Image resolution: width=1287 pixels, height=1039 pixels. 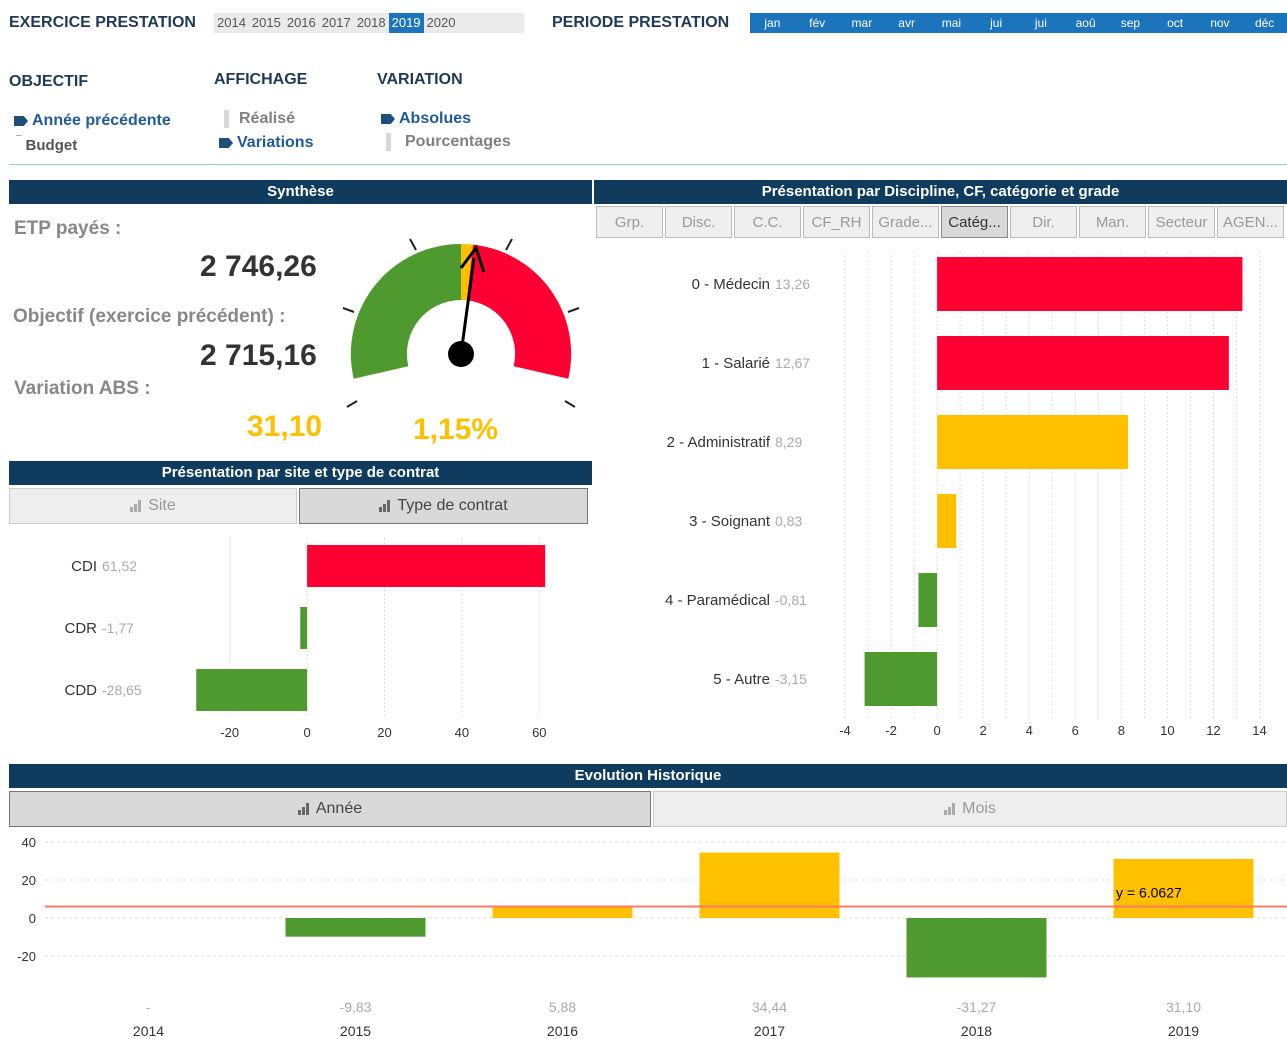 I want to click on affichage-title: AFFICHAGE, so click(x=261, y=79).